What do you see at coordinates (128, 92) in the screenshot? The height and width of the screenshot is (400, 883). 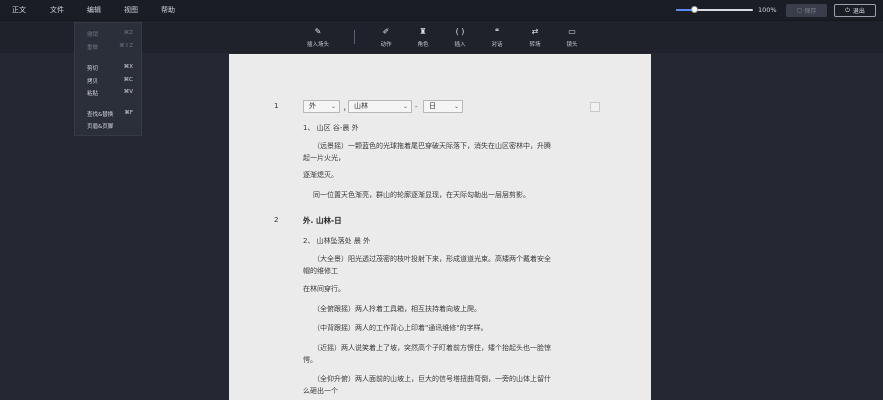 I see `menu-item-shortcut: ⌘V` at bounding box center [128, 92].